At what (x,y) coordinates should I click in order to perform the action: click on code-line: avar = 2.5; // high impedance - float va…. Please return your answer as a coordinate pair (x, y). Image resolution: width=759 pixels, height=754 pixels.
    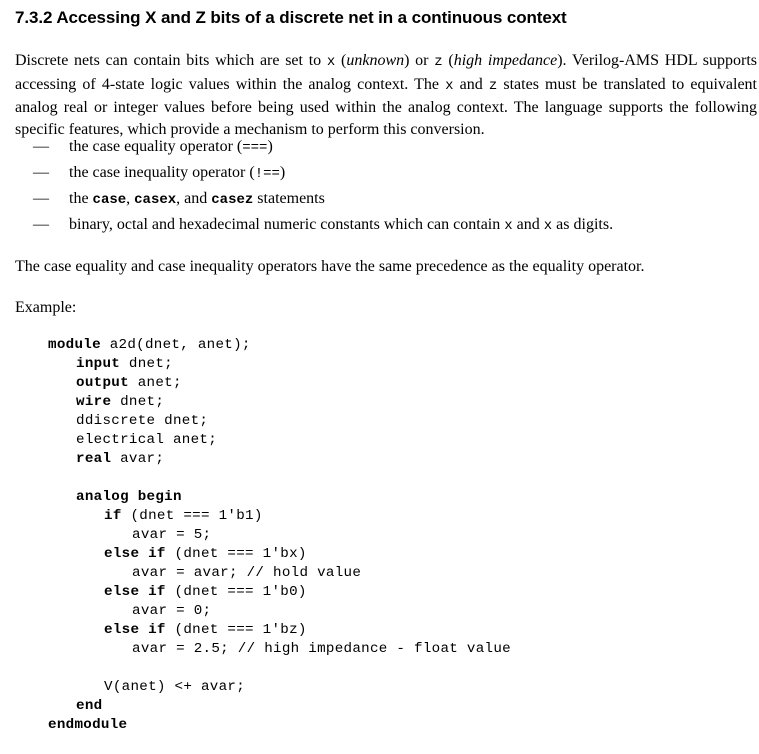
    Looking at the image, I should click on (321, 649).